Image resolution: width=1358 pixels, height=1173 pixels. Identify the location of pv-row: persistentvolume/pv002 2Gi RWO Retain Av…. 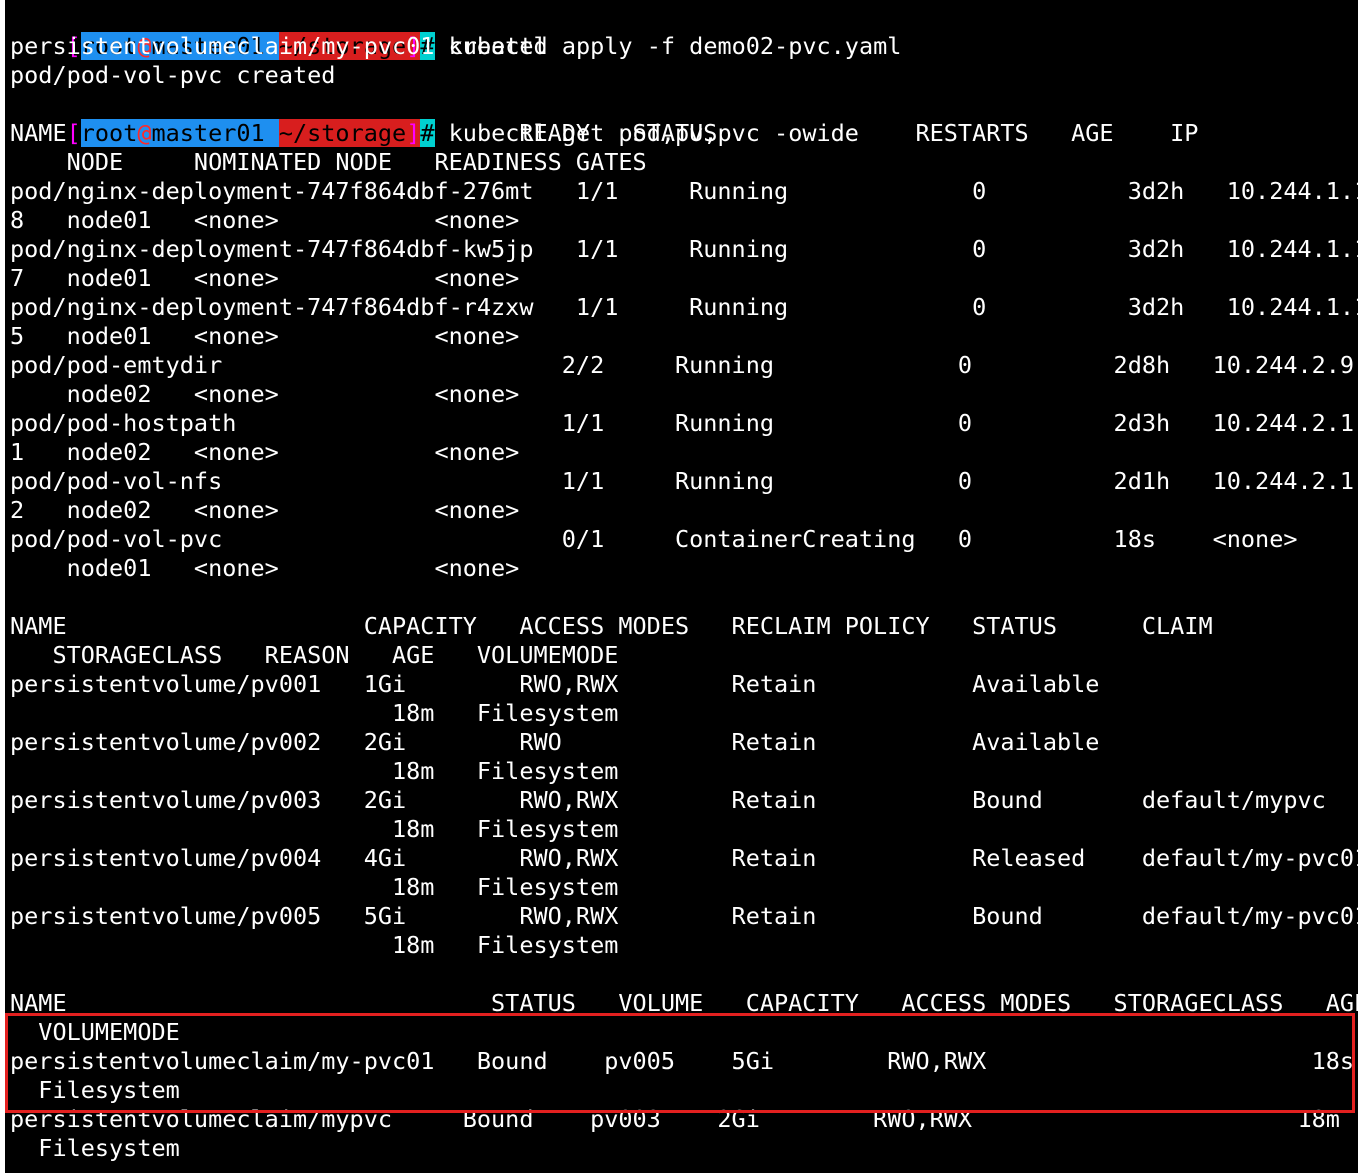
(555, 742).